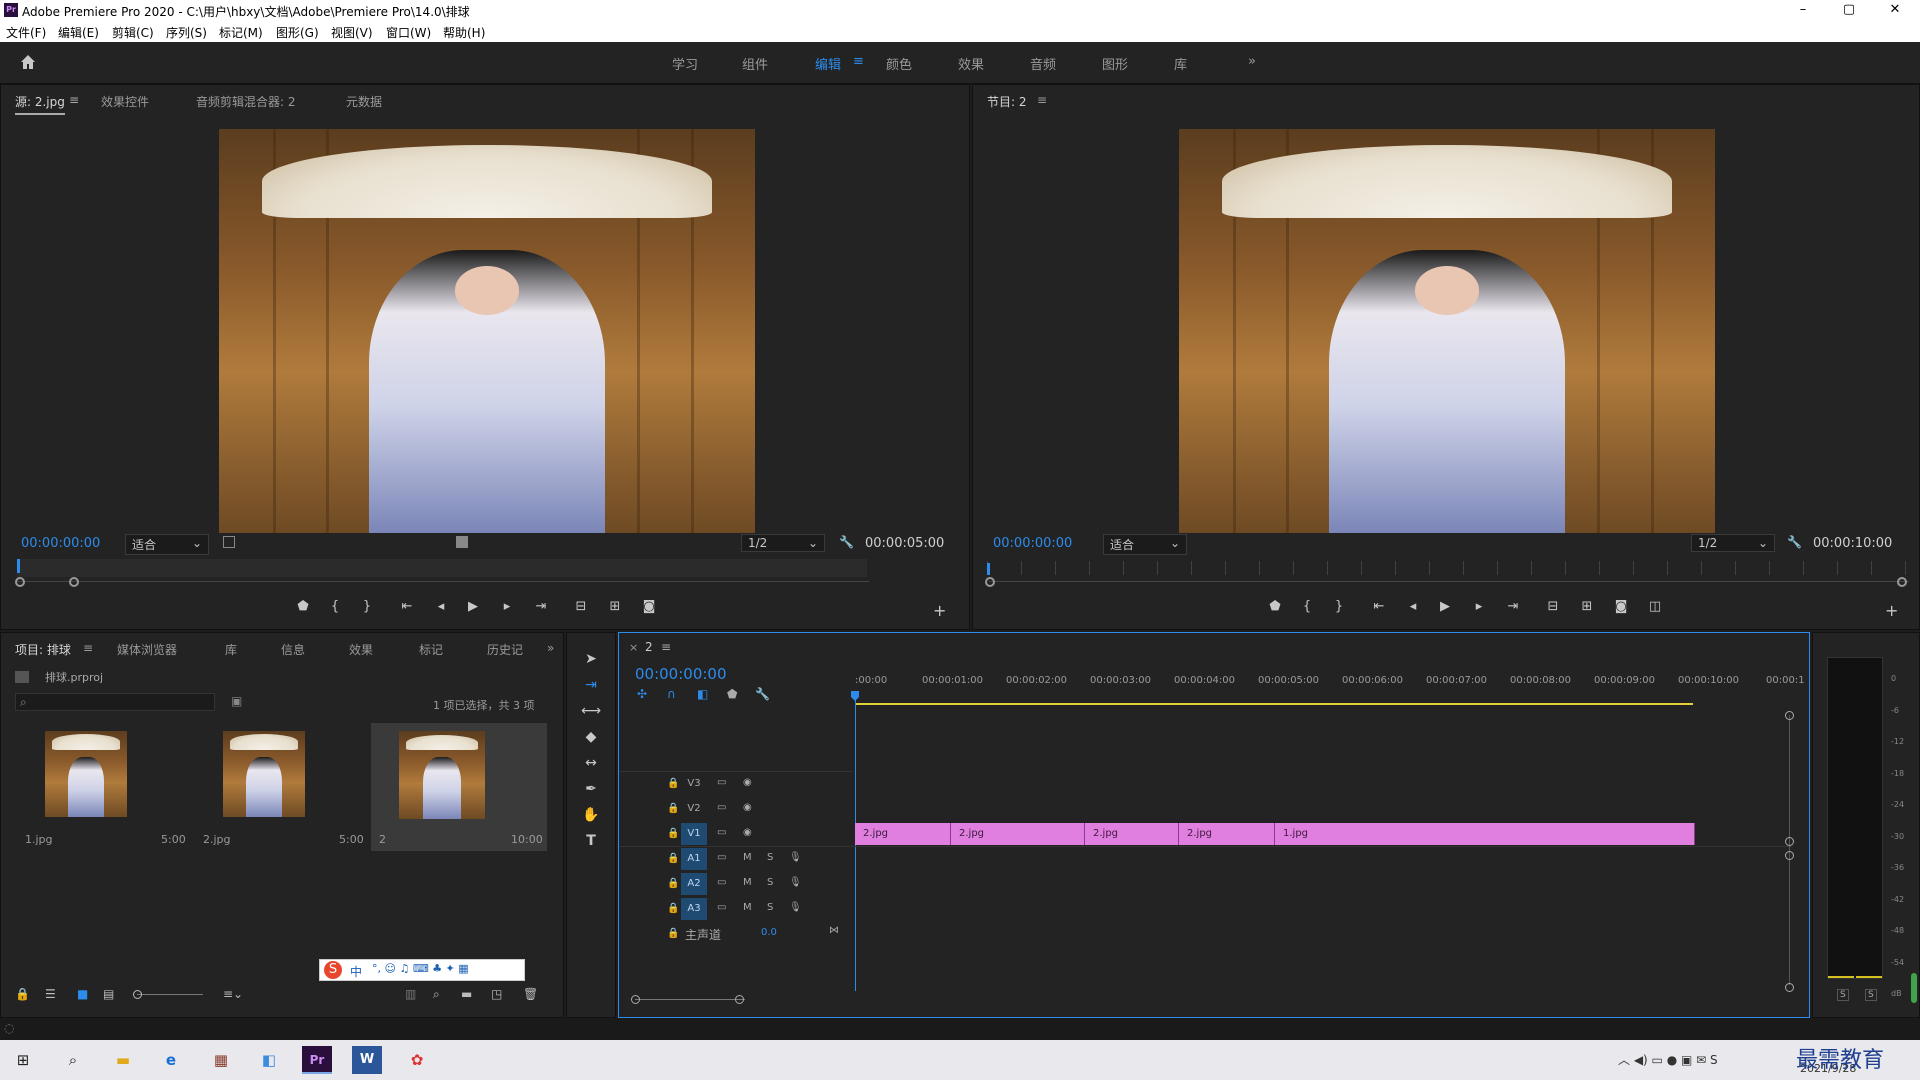  I want to click on timeline-settings-icon: 🔧, so click(762, 694).